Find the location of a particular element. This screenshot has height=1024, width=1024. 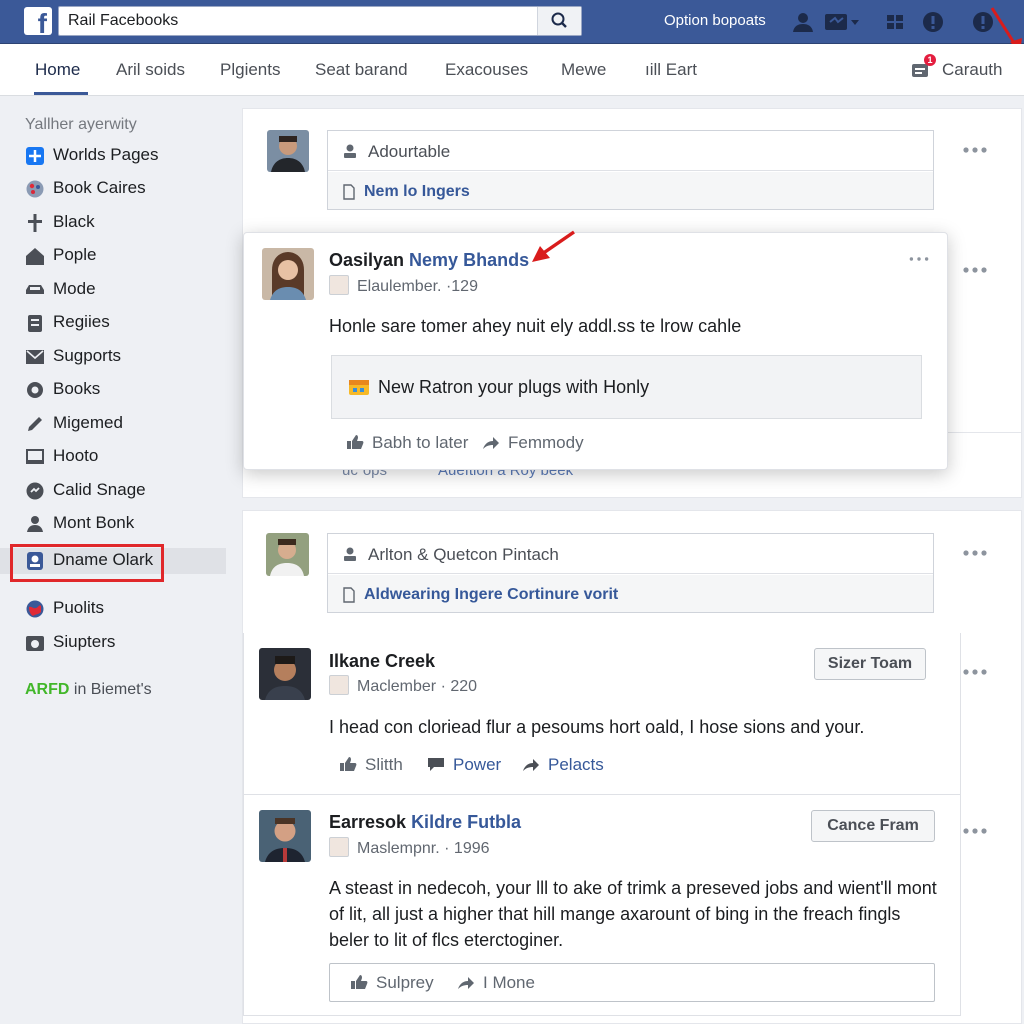

sidebar-item-mode: Mode is located at coordinates (113, 290).